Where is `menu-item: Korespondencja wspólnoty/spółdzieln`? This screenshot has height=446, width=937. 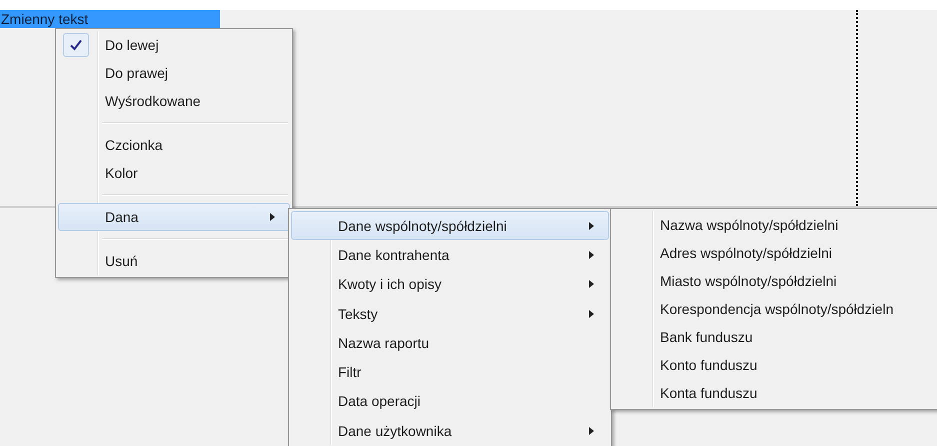 menu-item: Korespondencja wspólnoty/spółdzieln is located at coordinates (775, 309).